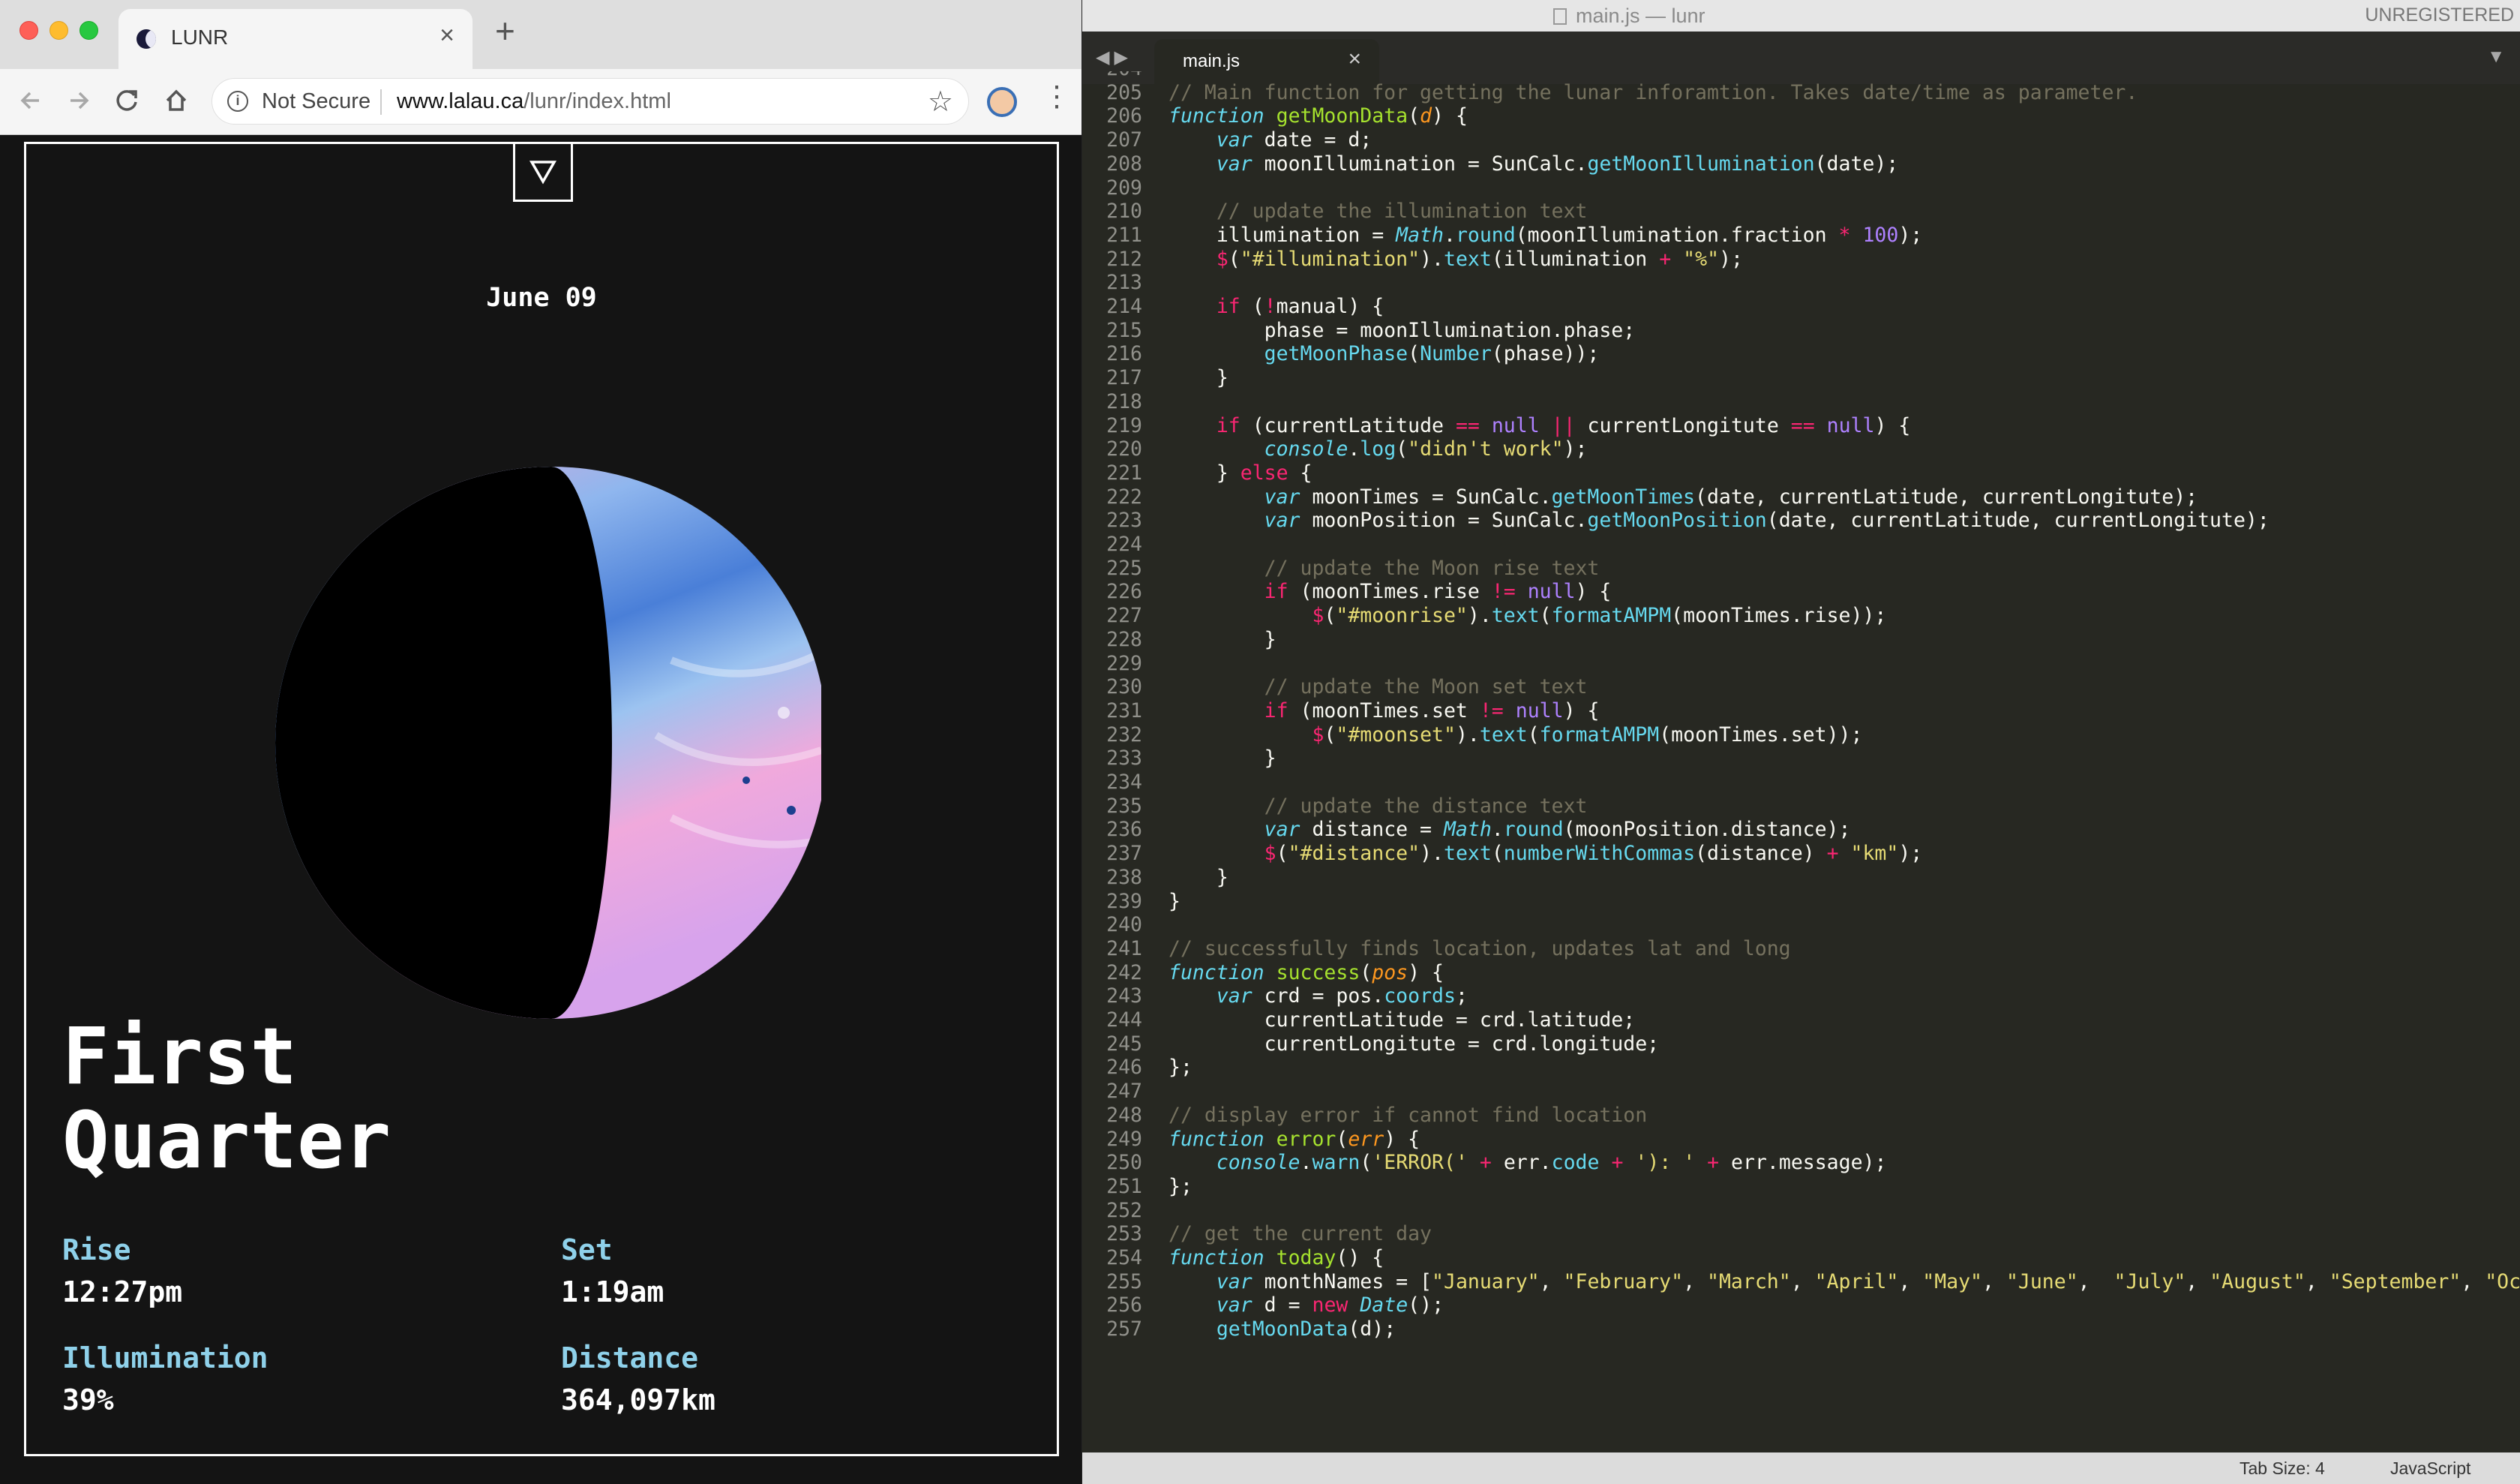 The height and width of the screenshot is (1484, 2520). What do you see at coordinates (1131, 902) in the screenshot?
I see `code-line: 239}` at bounding box center [1131, 902].